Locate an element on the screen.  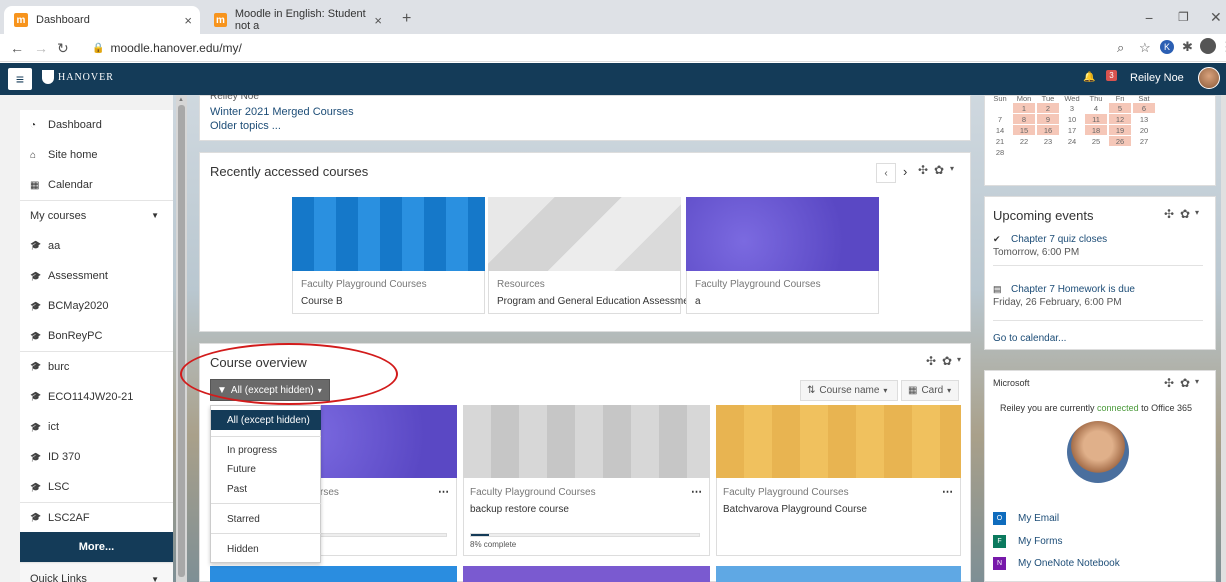
event-name: Chapter 7 quiz closes is located at coordinates (1059, 239).